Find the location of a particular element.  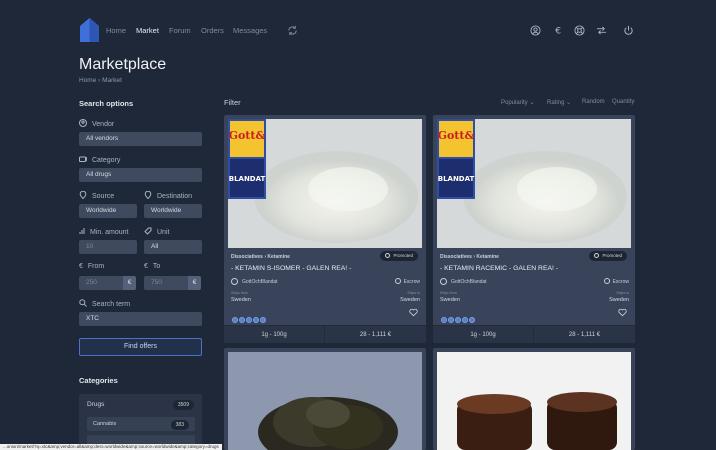

category-cannabis: Cannabis 383 is located at coordinates (141, 424).